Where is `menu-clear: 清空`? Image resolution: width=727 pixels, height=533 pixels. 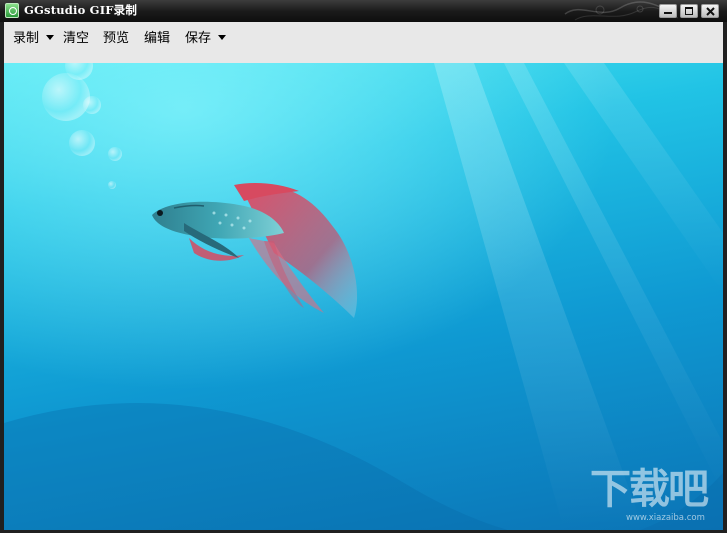 menu-clear: 清空 is located at coordinates (76, 40).